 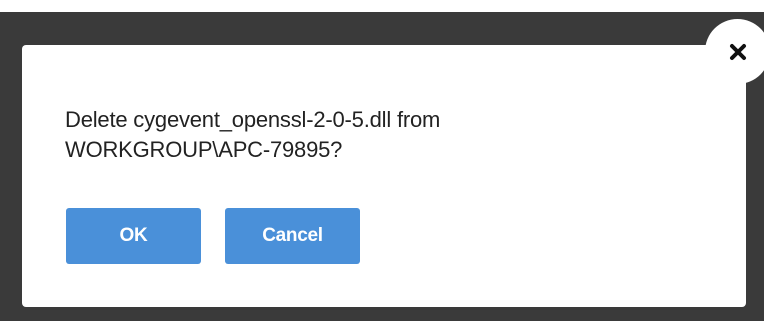 What do you see at coordinates (253, 119) in the screenshot?
I see `dialog-message-line-1: Delete cygevent_openssl-2-0-5.dll from` at bounding box center [253, 119].